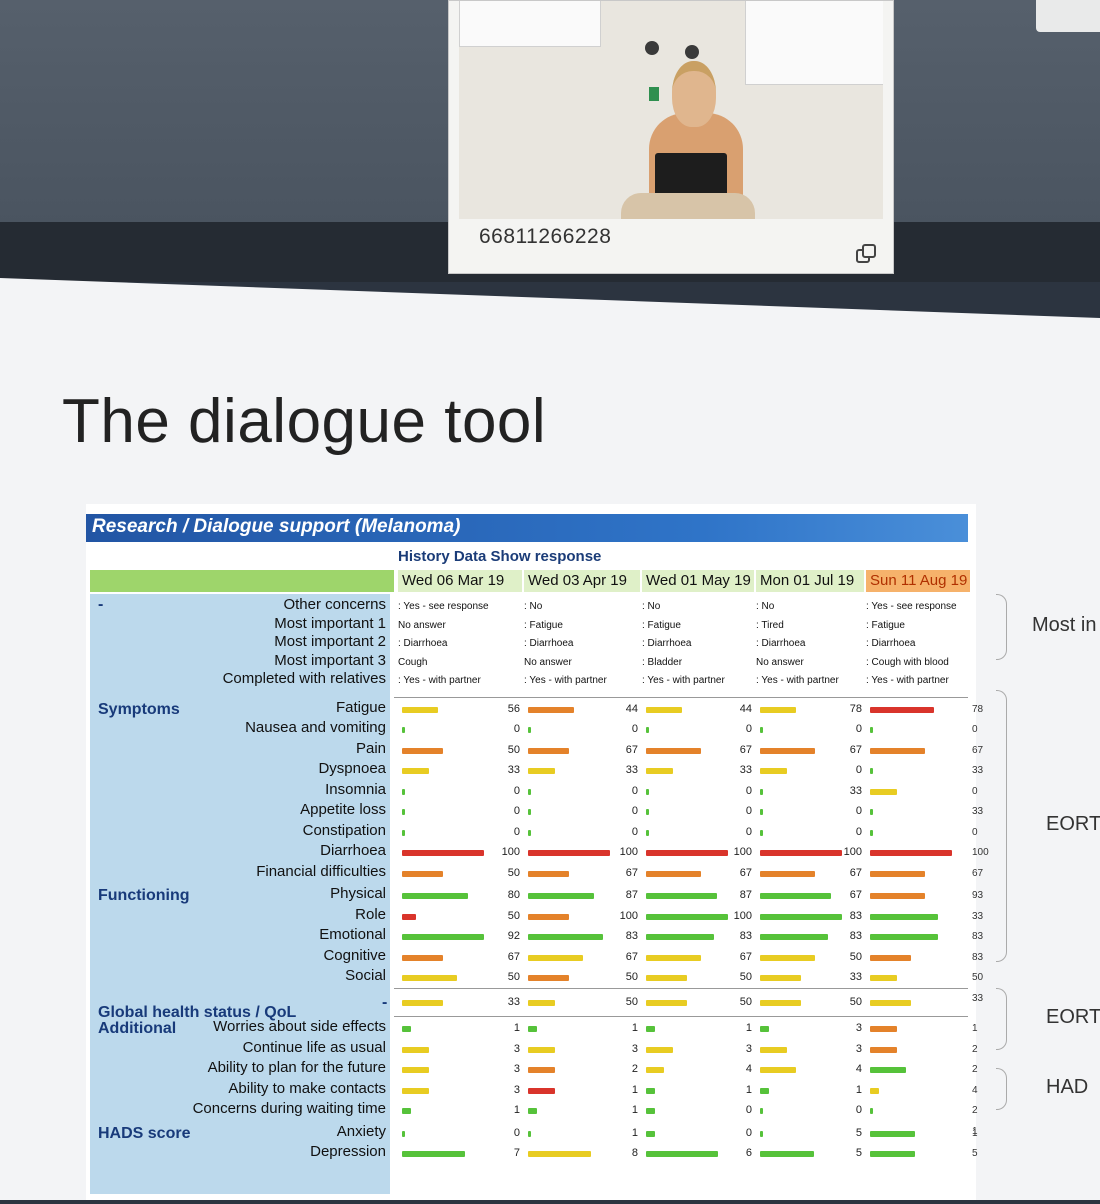  I want to click on date-column-1: Wed 06 Mar 19, so click(460, 581).